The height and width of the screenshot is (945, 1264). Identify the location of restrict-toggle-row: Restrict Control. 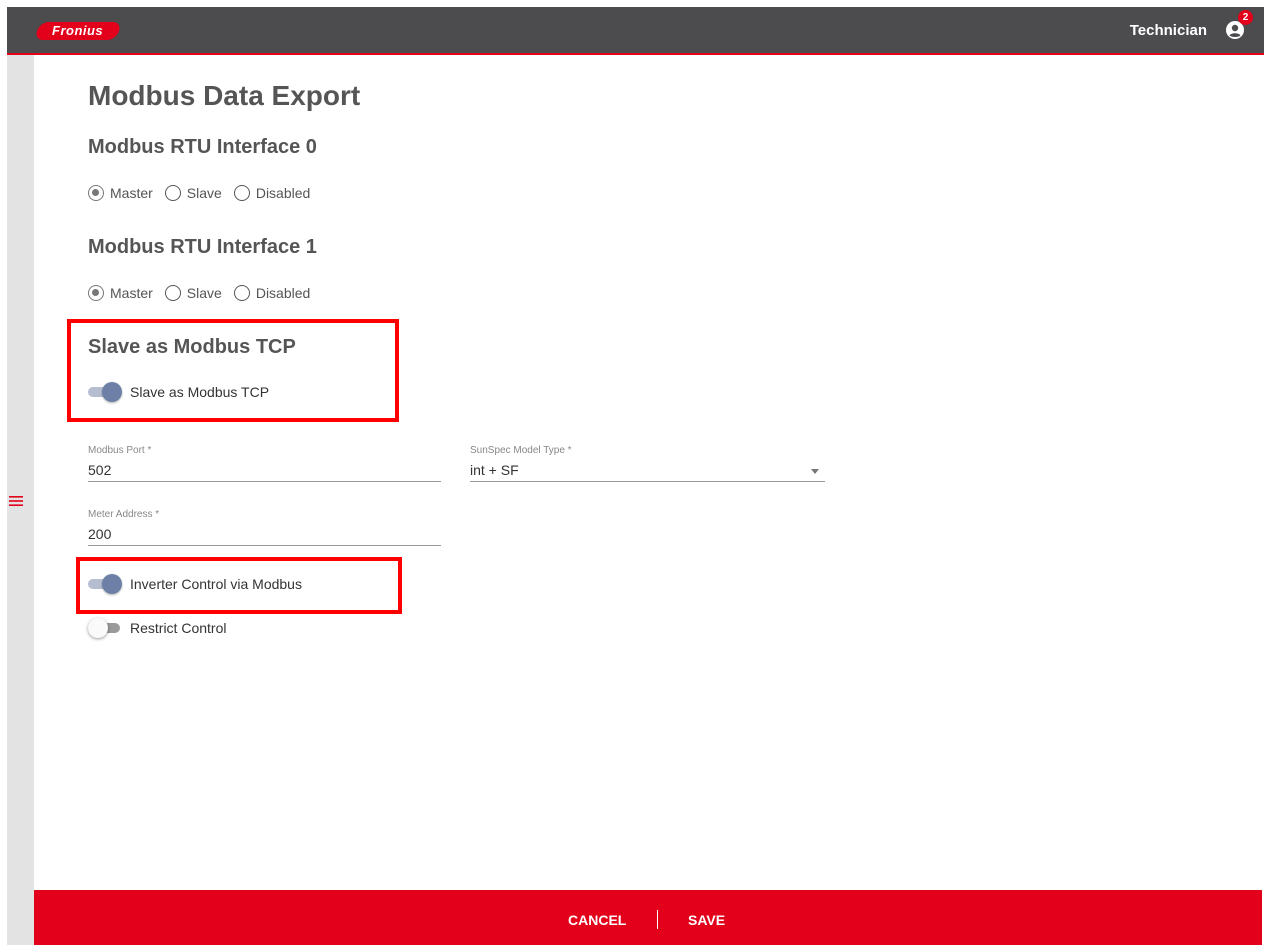
(157, 628).